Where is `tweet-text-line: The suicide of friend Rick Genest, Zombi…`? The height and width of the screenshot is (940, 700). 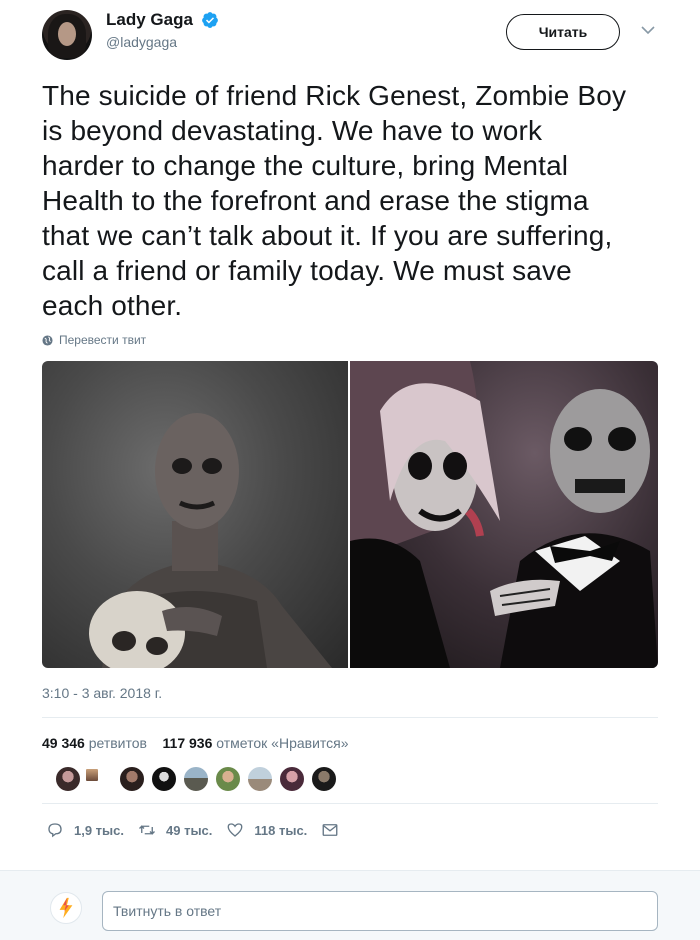
tweet-text-line: The suicide of friend Rick Genest, Zombi… is located at coordinates (334, 95).